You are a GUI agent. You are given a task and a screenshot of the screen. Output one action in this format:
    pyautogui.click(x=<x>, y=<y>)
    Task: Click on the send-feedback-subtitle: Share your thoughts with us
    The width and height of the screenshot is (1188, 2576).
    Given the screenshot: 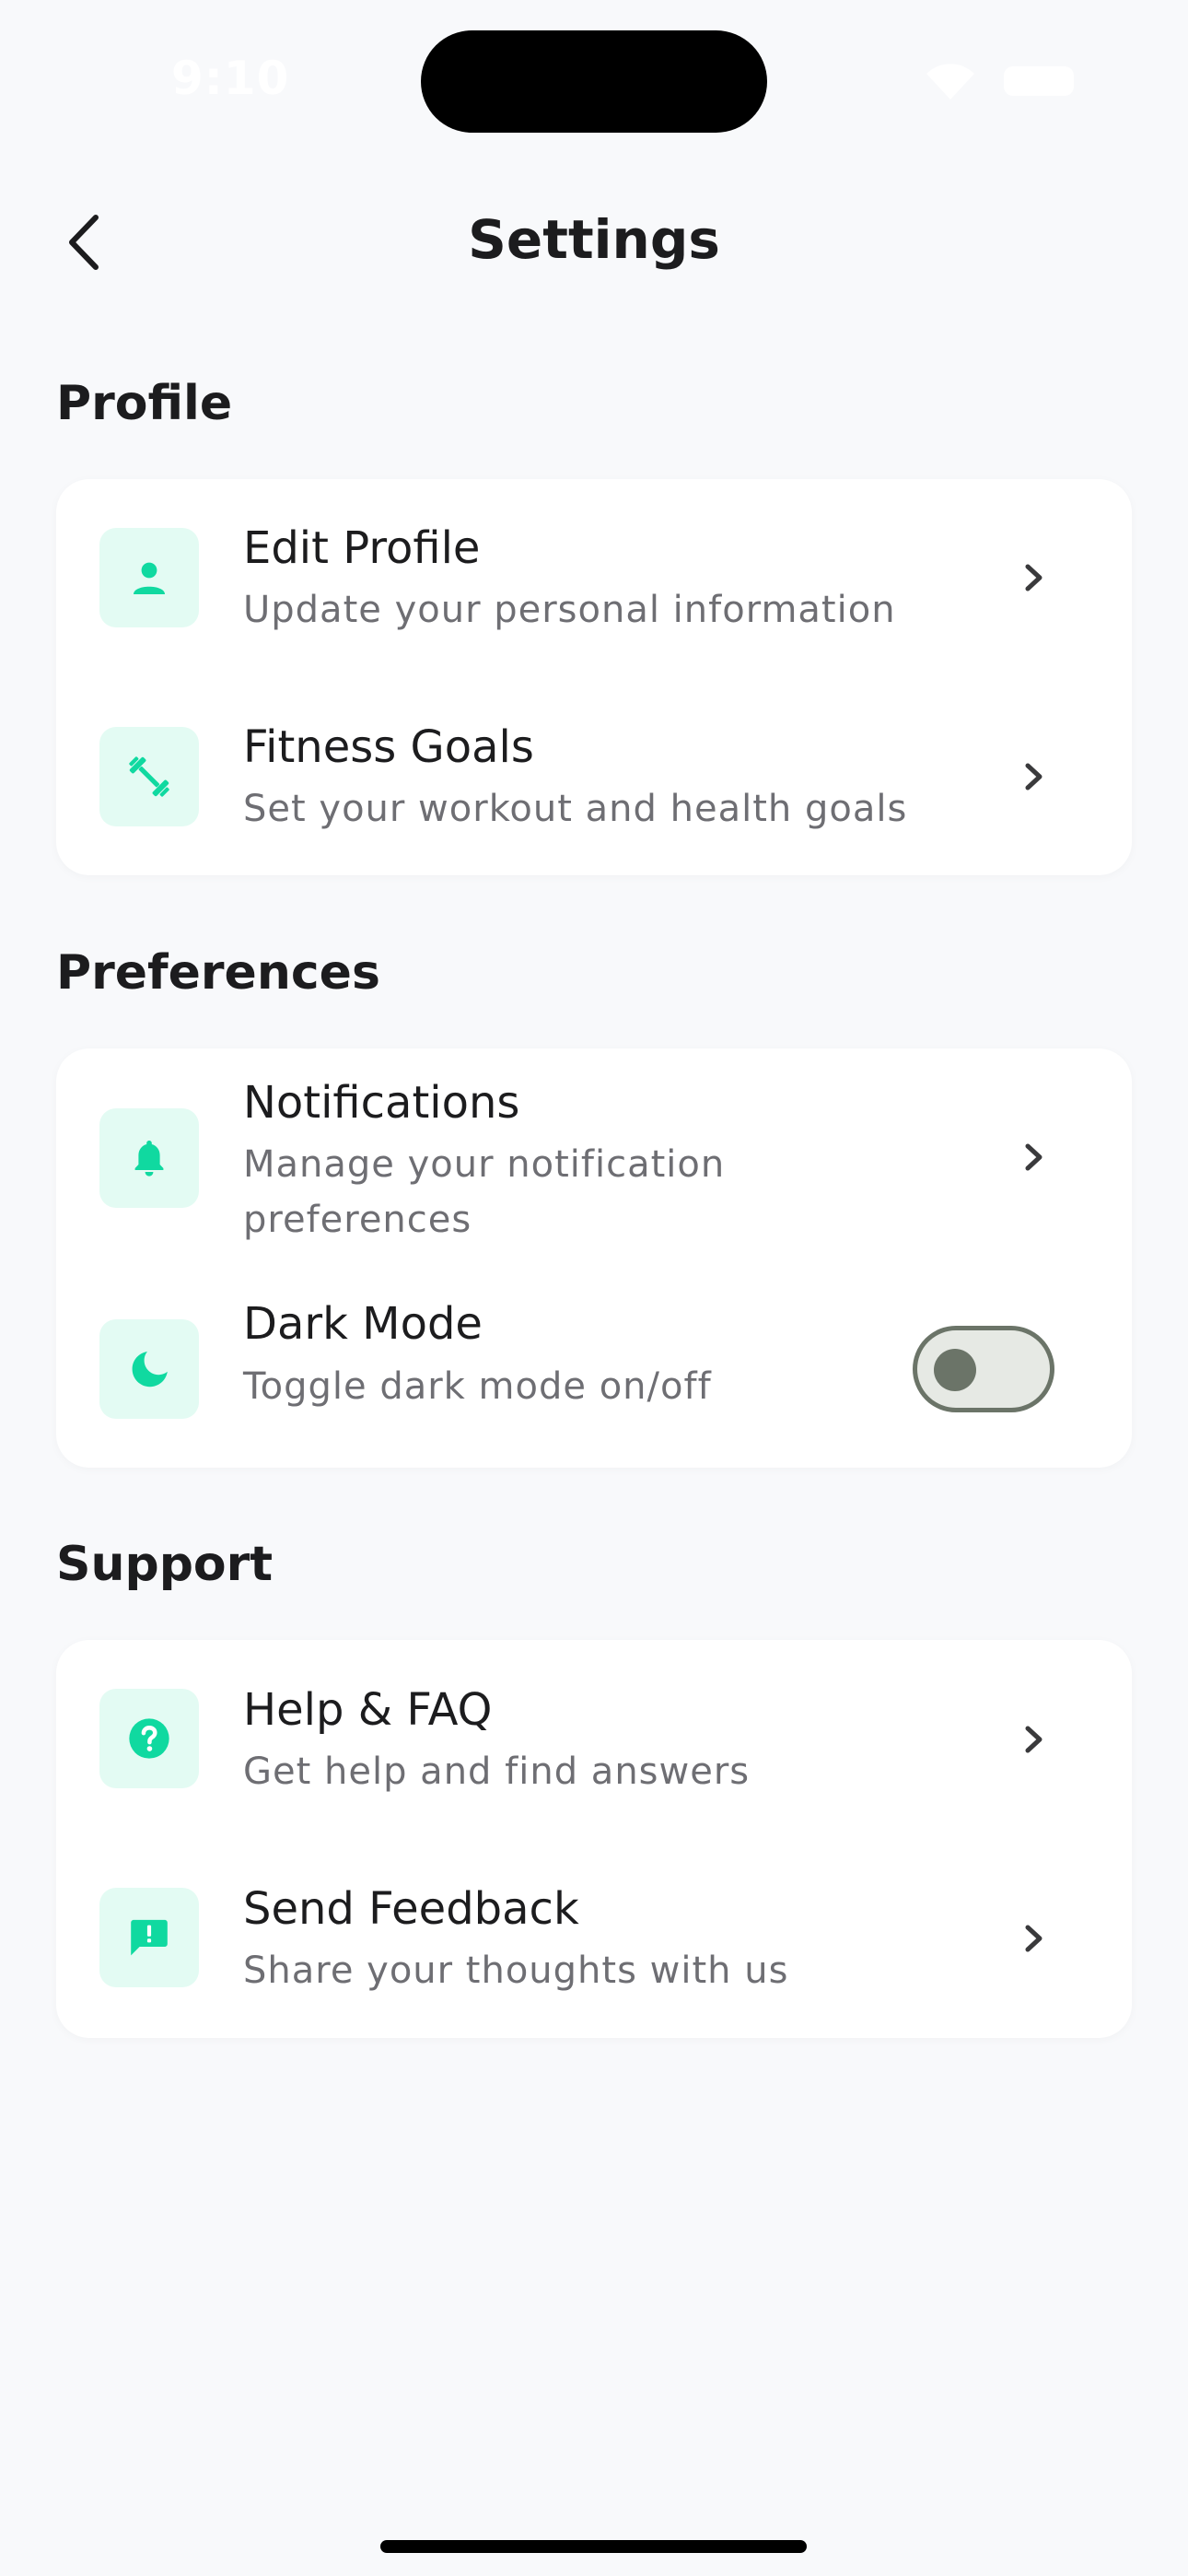 What is the action you would take?
    pyautogui.click(x=516, y=1971)
    